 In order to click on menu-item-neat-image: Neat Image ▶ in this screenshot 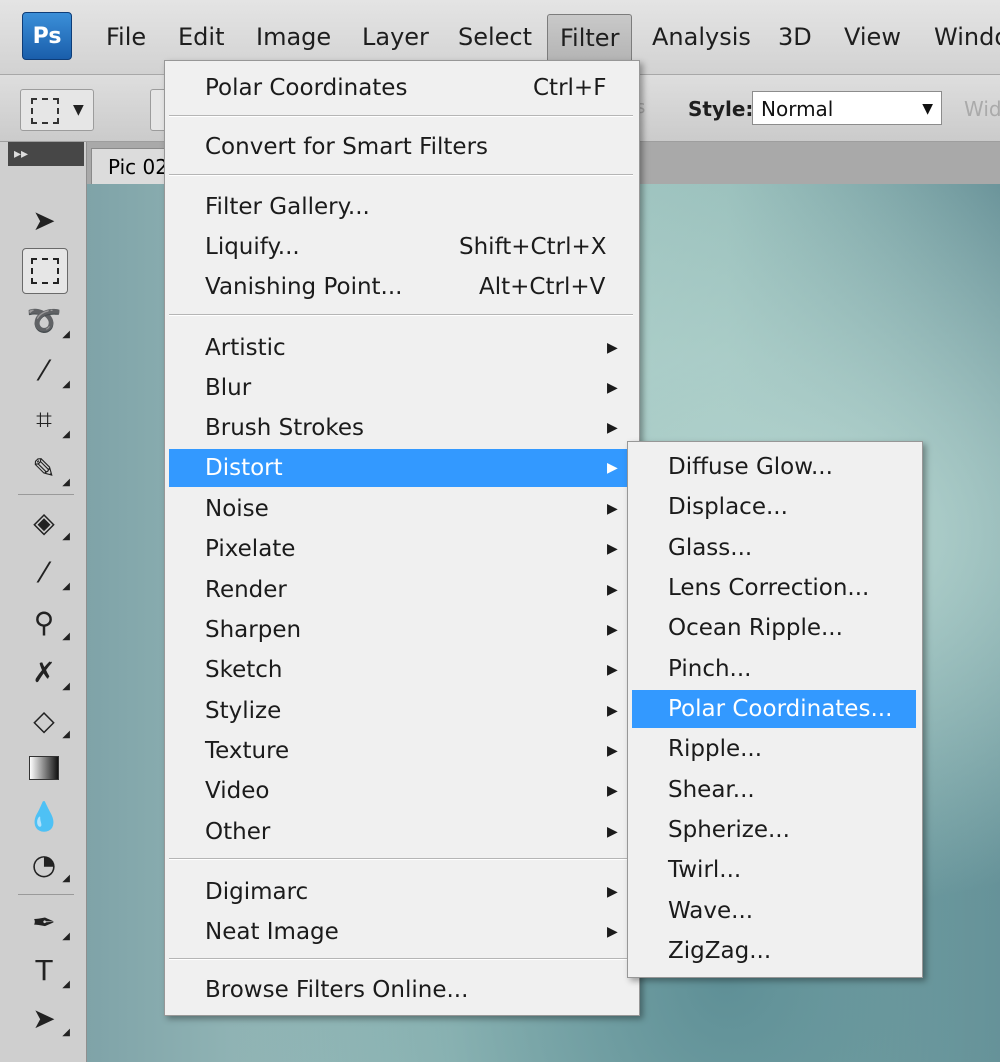, I will do `click(401, 932)`.